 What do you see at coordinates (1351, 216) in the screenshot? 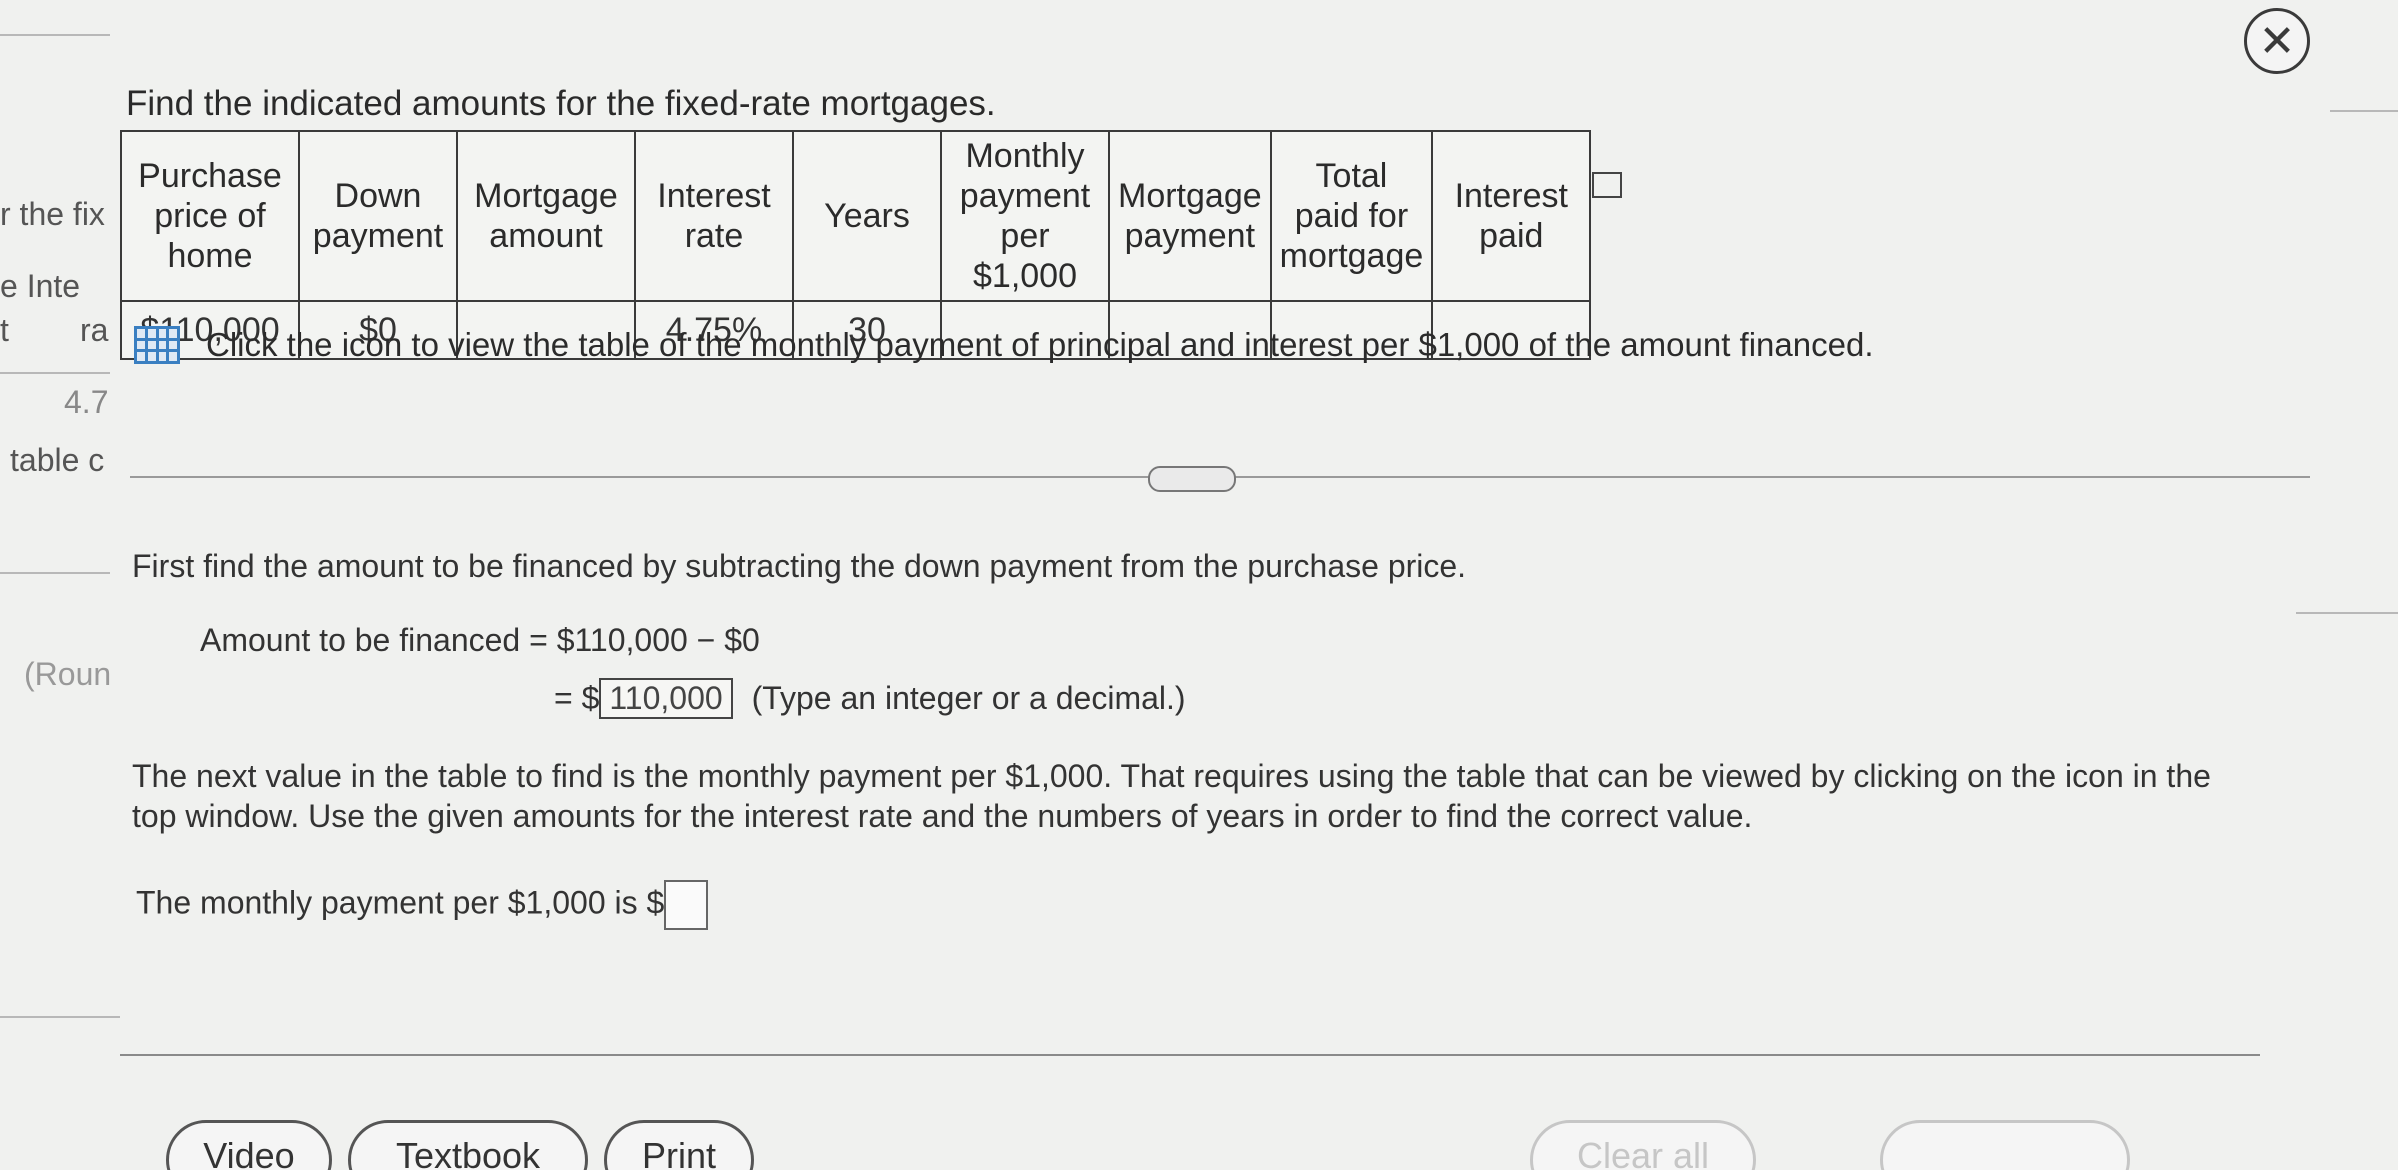
I see `column-header: Total paid for mortgage` at bounding box center [1351, 216].